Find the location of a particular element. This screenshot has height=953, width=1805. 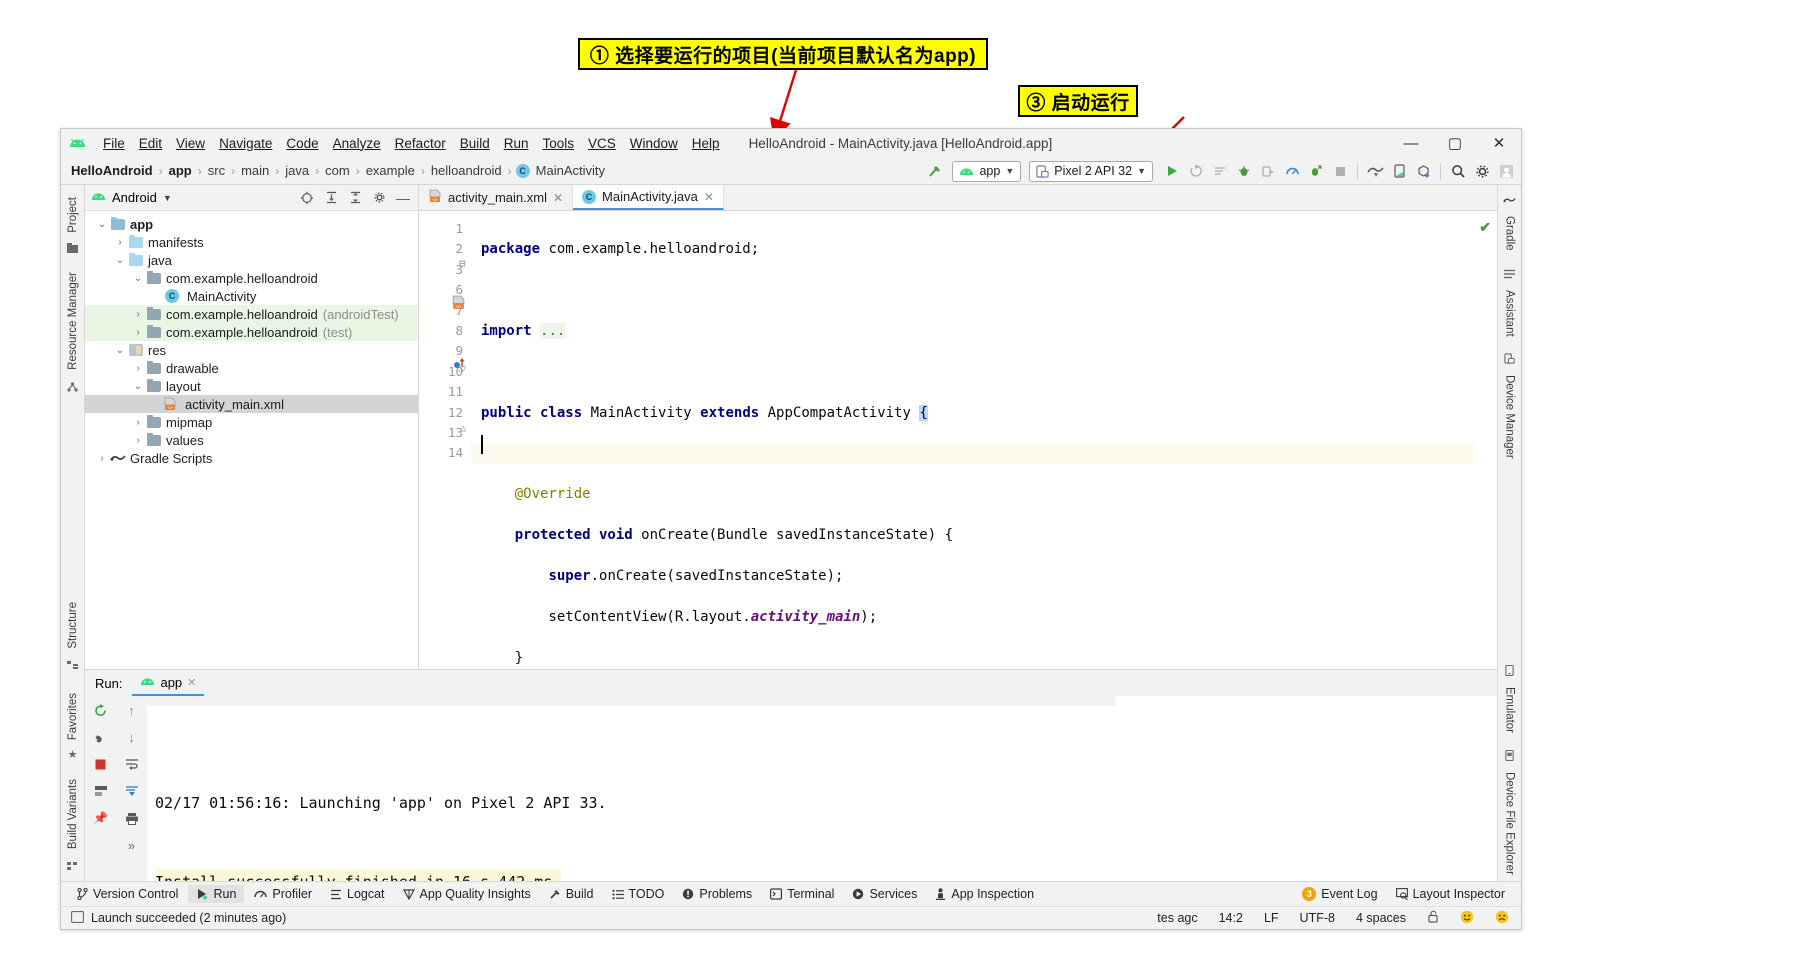

tree-node-app: ⌄ app is located at coordinates (251, 224).